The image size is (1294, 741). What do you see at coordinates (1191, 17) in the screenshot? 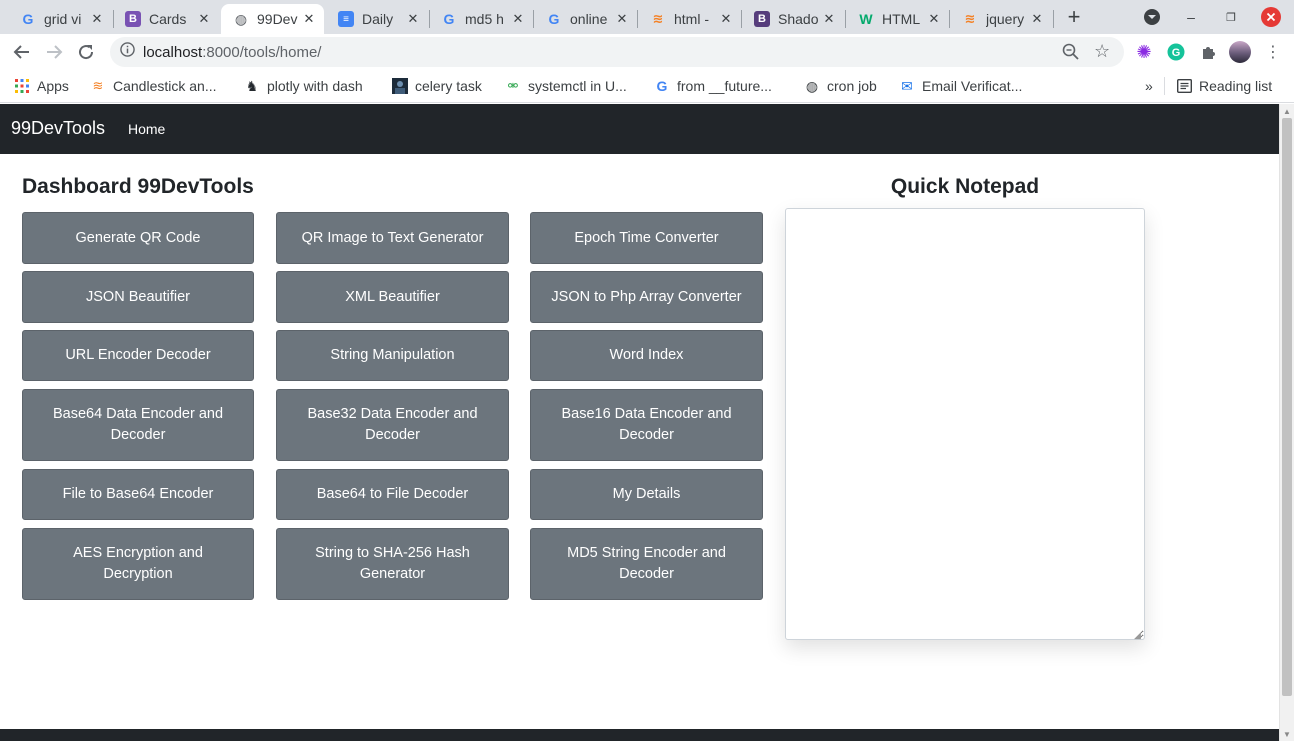
I see `minimize-icon: –` at bounding box center [1191, 17].